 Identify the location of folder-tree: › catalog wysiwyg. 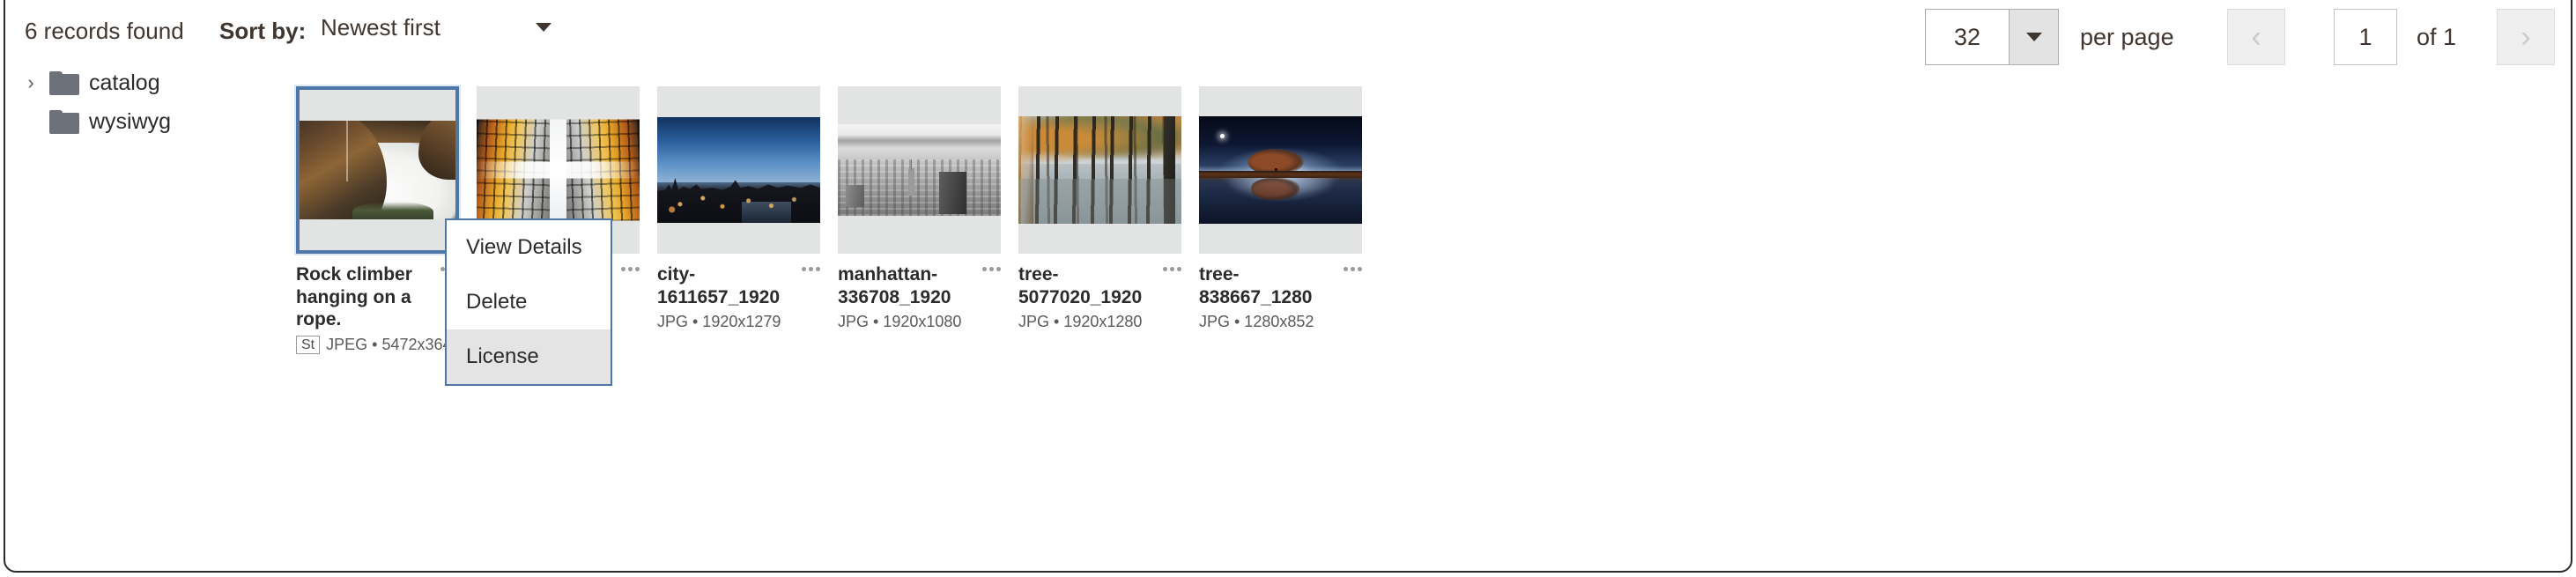
(141, 102).